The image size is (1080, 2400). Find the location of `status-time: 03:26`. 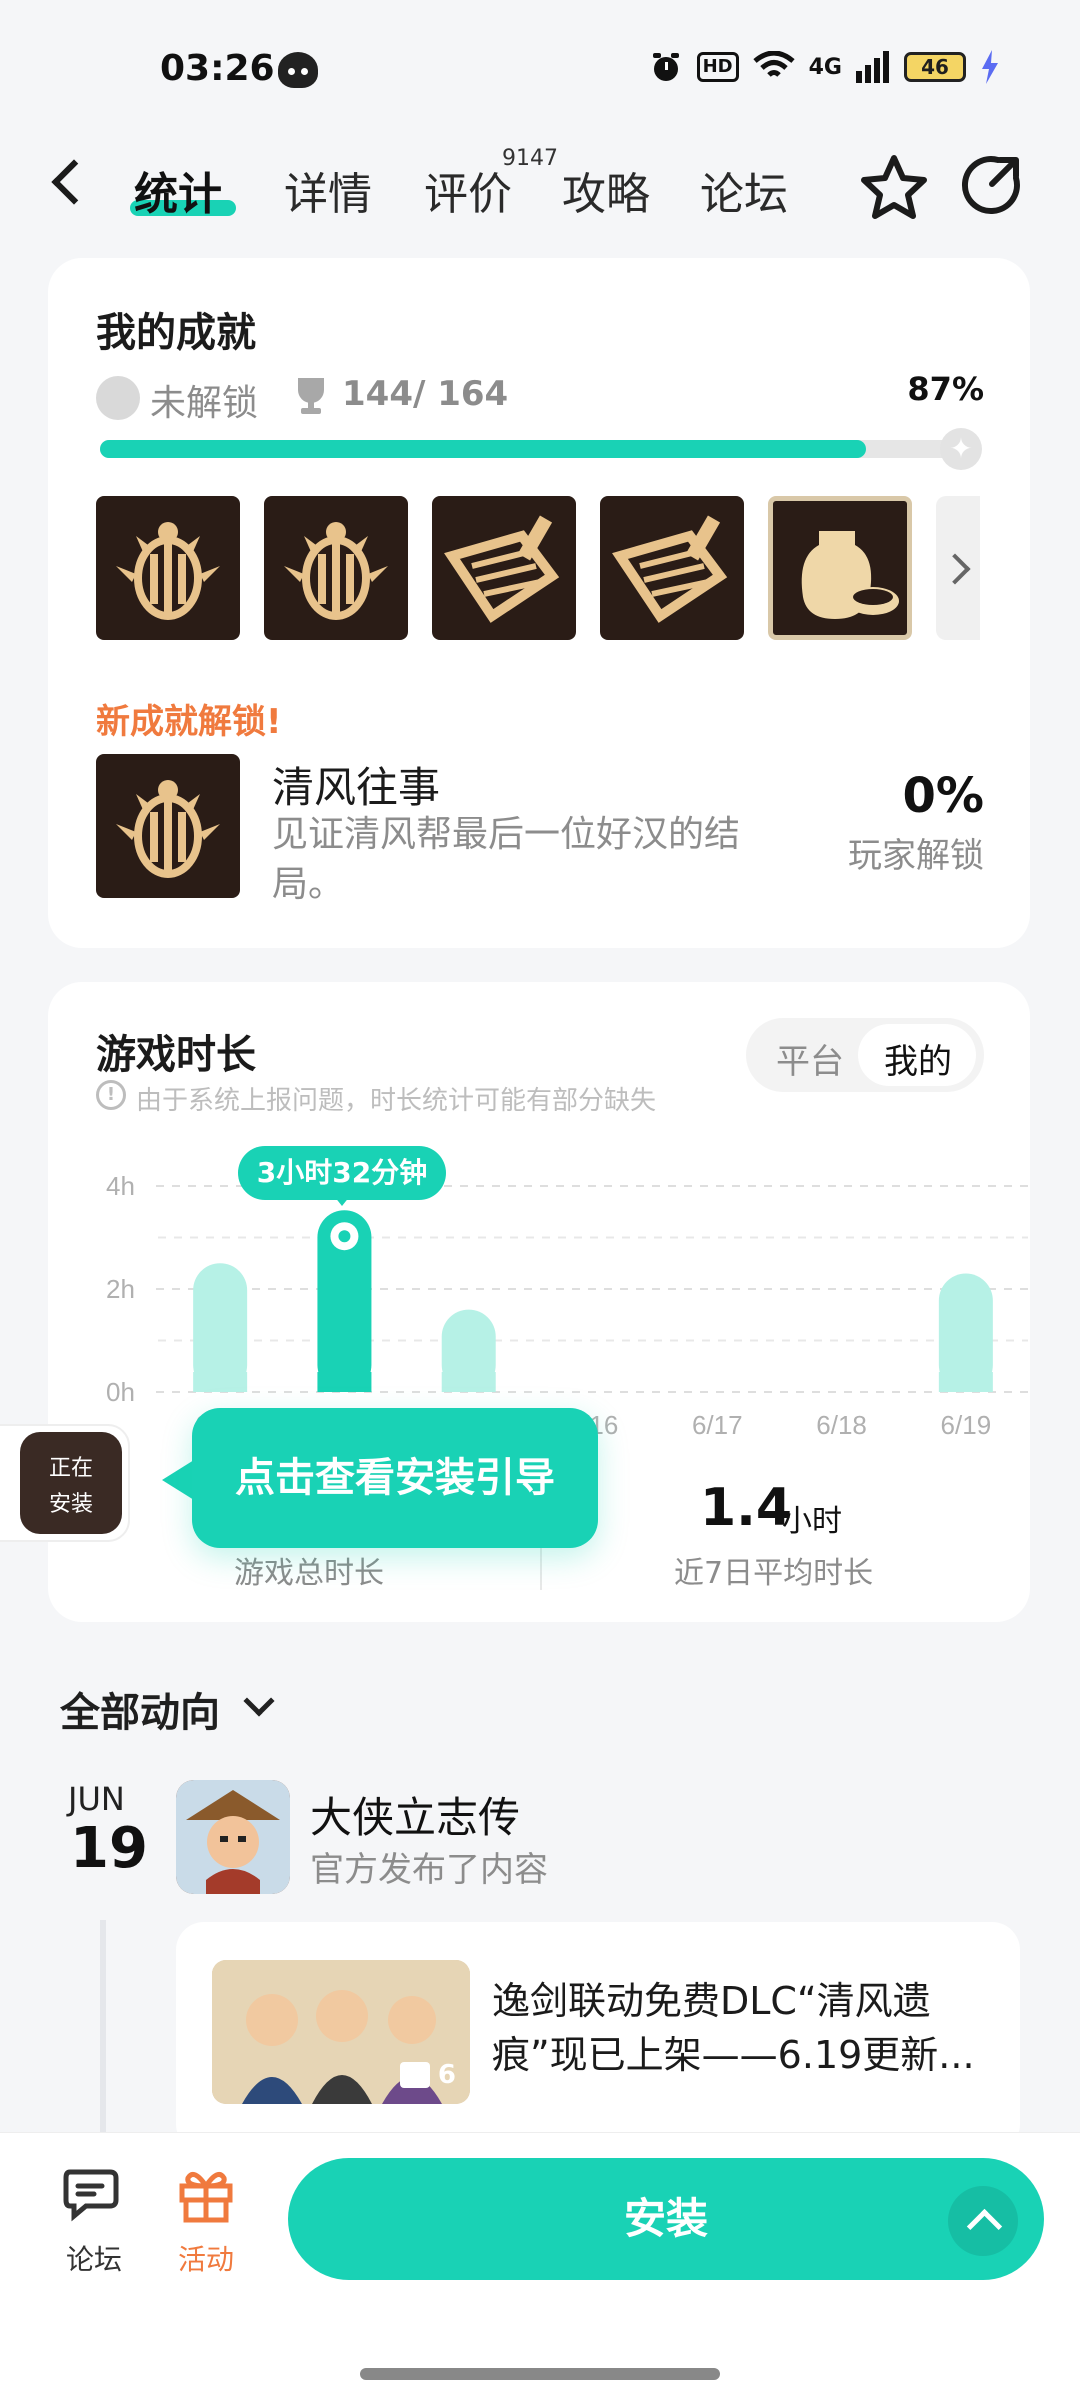

status-time: 03:26 is located at coordinates (217, 68).